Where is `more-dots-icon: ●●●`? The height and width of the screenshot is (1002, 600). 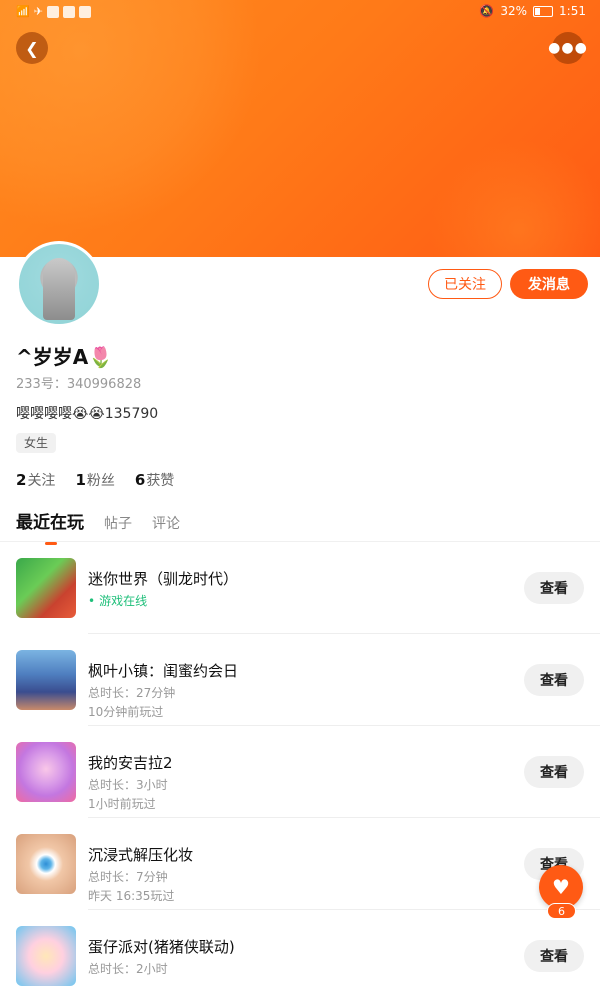 more-dots-icon: ●●● is located at coordinates (568, 48).